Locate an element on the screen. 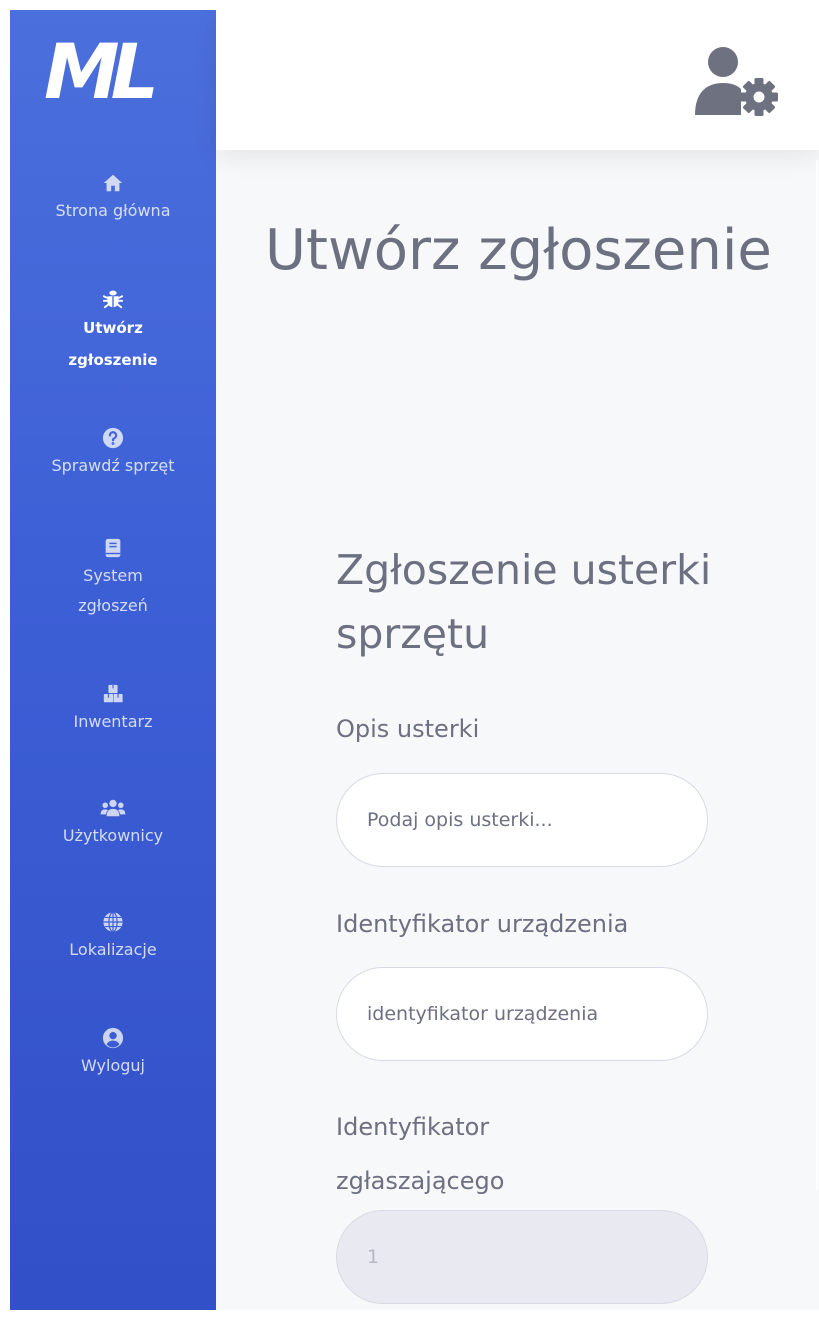 The height and width of the screenshot is (1318, 819). boxes-icon is located at coordinates (113, 693).